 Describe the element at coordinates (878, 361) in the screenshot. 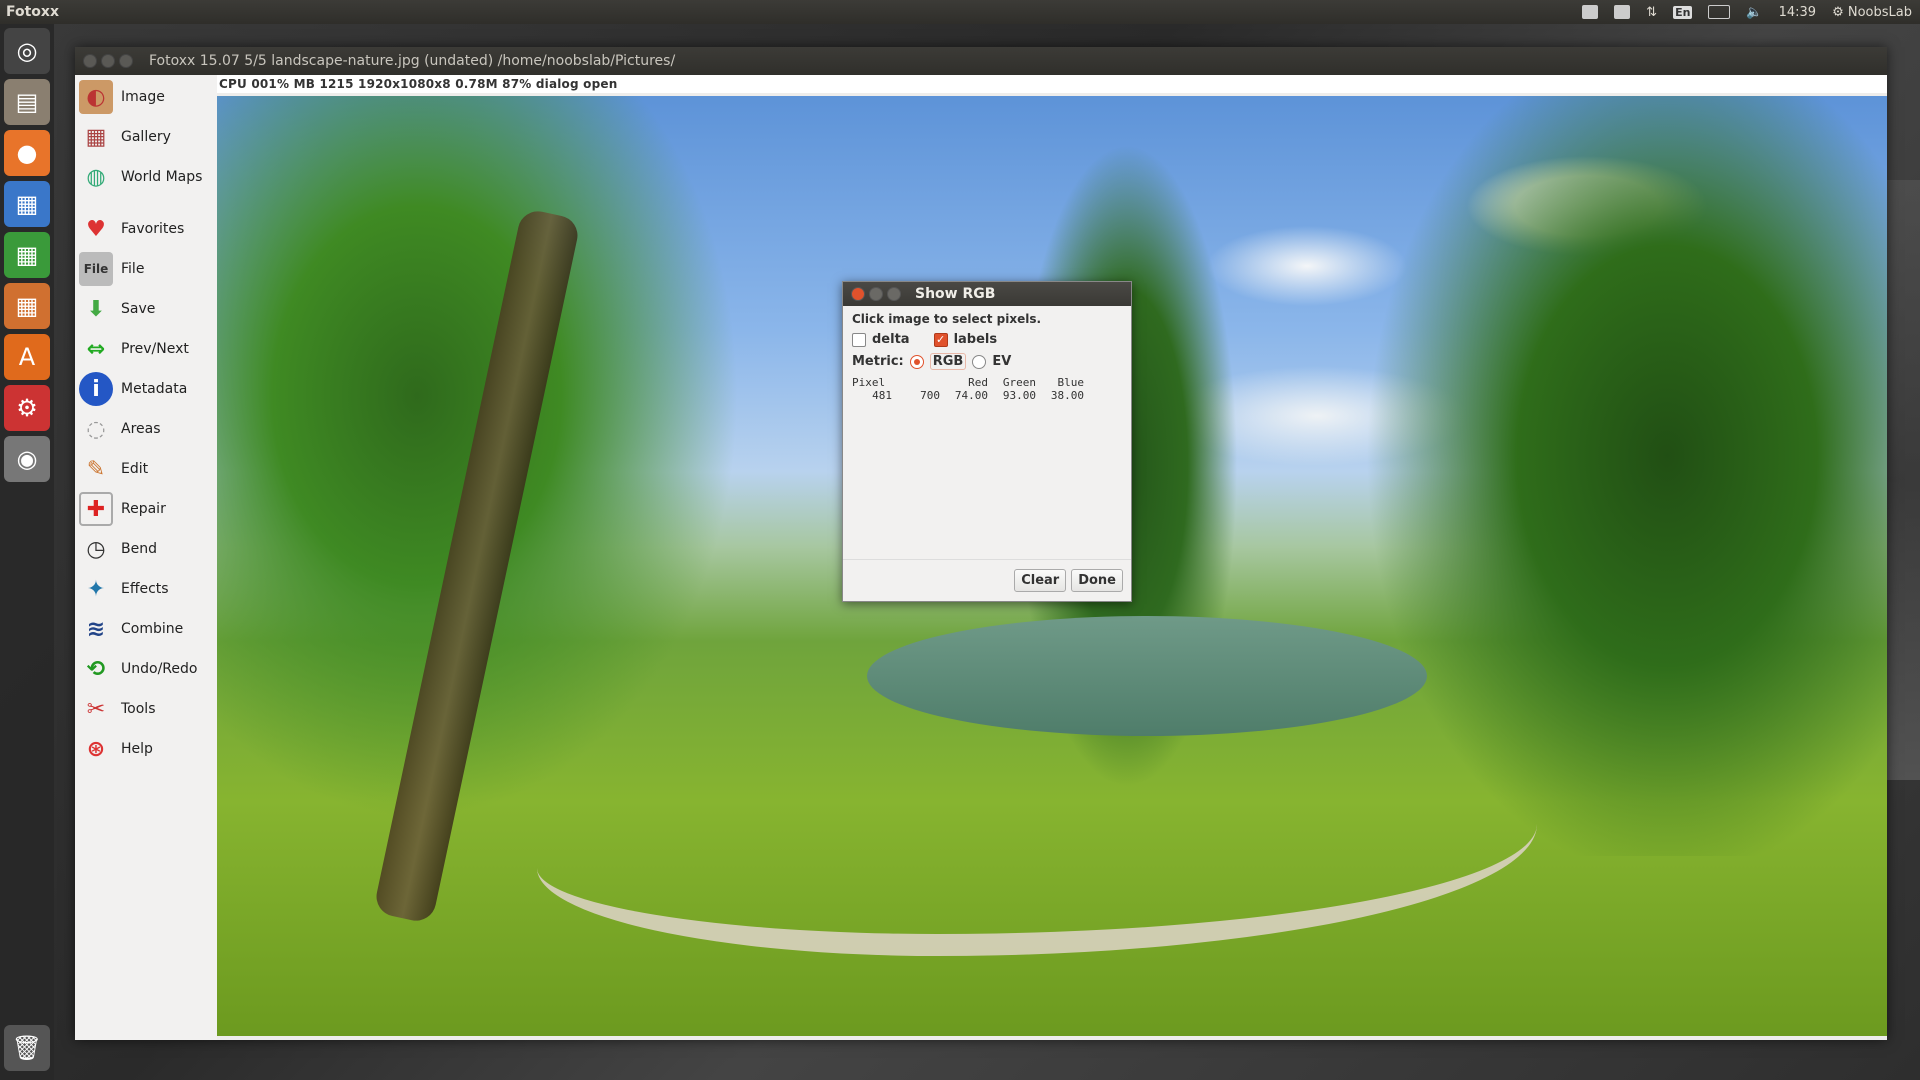

I see `metric-label: Metric:` at that location.